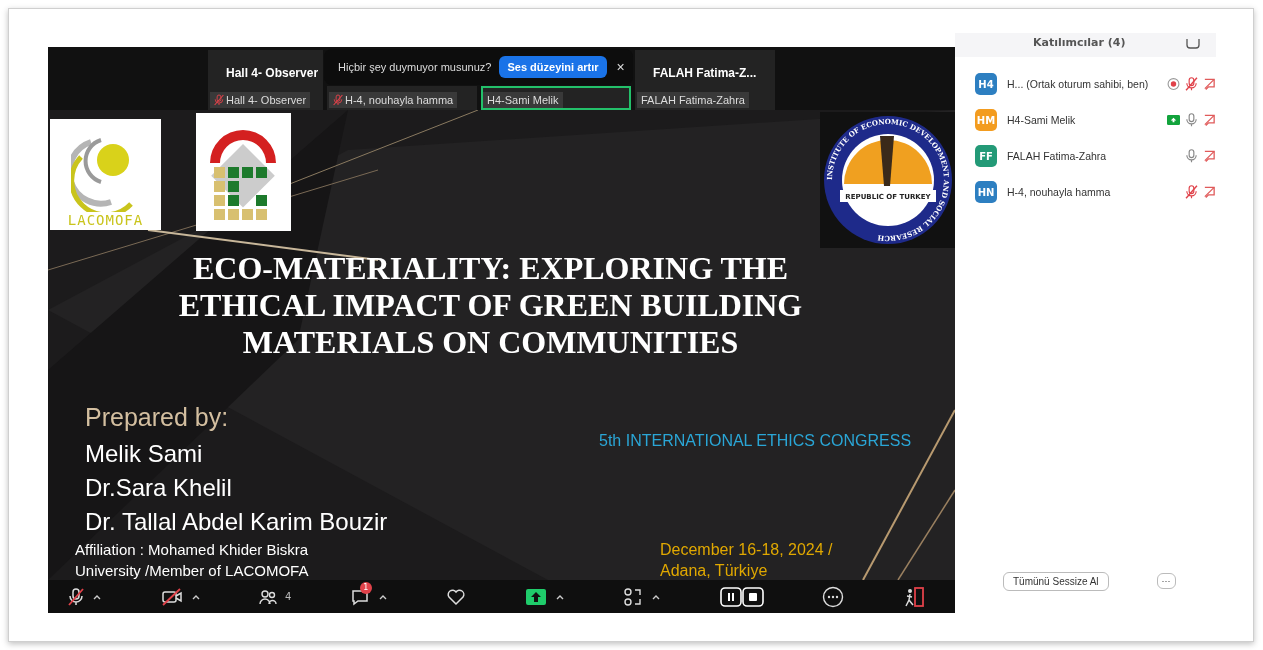  Describe the element at coordinates (490, 305) in the screenshot. I see `slide-title: ECO-MATERIALITY: EXPLORING THE ETHICAL IMPACT OF GREEN BUILDING MATERIALS ON COMMUNITIES` at that location.